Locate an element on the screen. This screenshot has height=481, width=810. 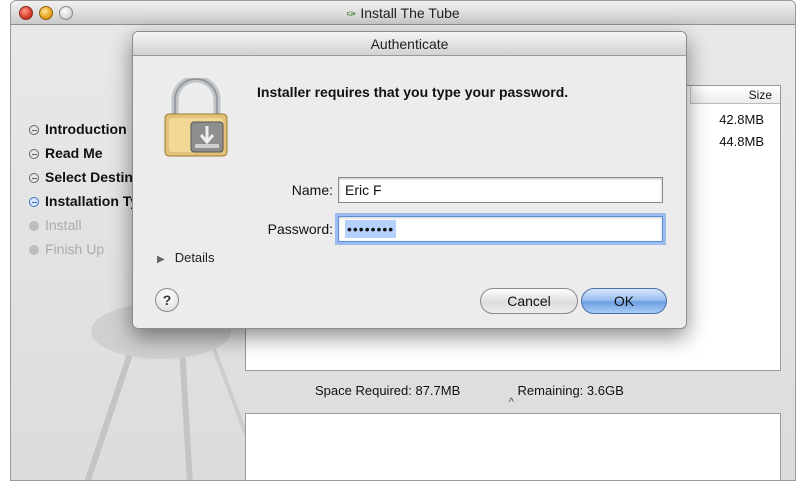
window-title-text: Install The Tube is located at coordinates (410, 13).